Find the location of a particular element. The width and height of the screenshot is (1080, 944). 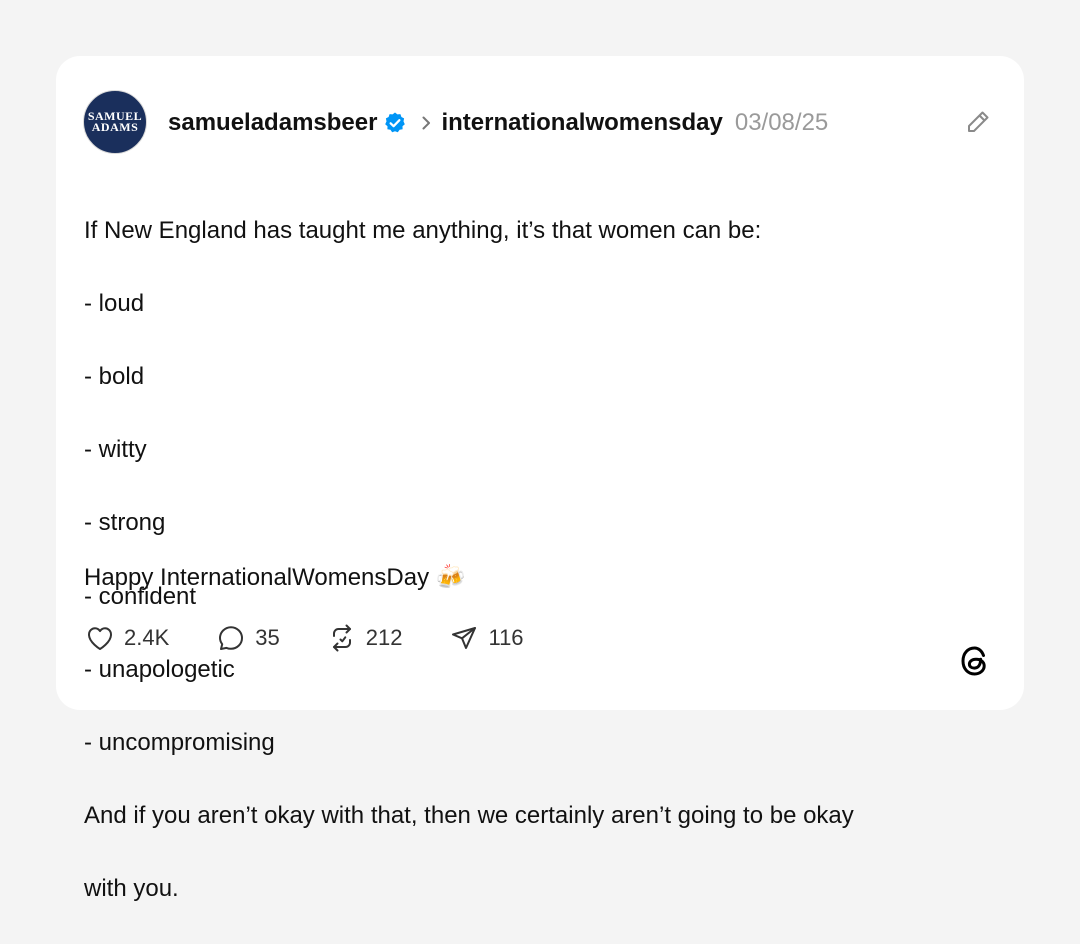

post-body-line: - unapologetic is located at coordinates (159, 669).